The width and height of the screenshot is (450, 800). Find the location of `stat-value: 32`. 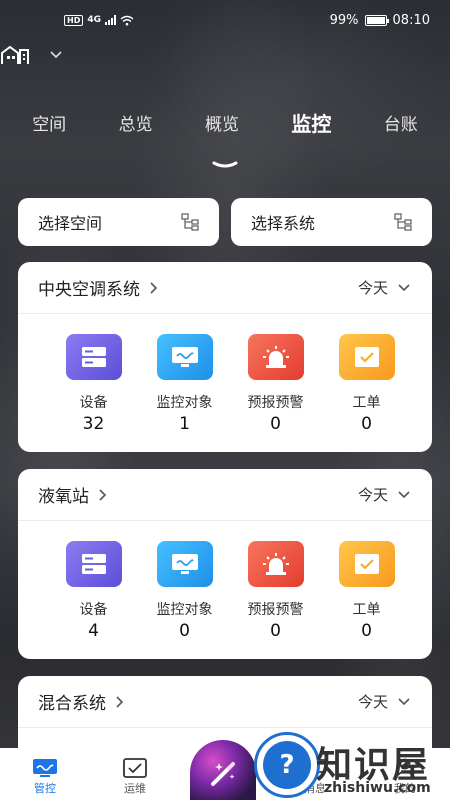

stat-value: 32 is located at coordinates (93, 424).